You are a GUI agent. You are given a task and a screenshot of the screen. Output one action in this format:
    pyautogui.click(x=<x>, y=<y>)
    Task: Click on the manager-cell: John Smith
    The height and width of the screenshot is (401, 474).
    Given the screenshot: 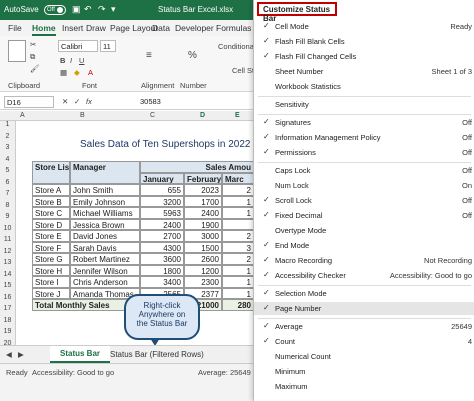 What is the action you would take?
    pyautogui.click(x=105, y=190)
    